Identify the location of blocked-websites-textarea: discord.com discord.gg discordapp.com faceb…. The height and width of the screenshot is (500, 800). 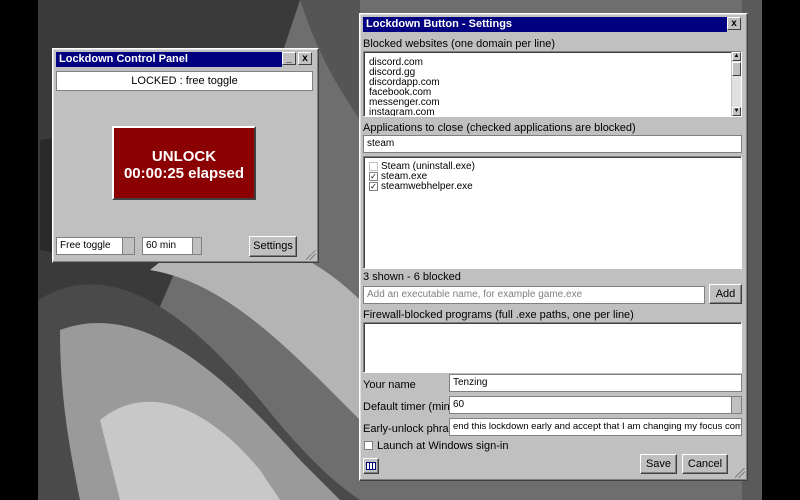
(552, 84).